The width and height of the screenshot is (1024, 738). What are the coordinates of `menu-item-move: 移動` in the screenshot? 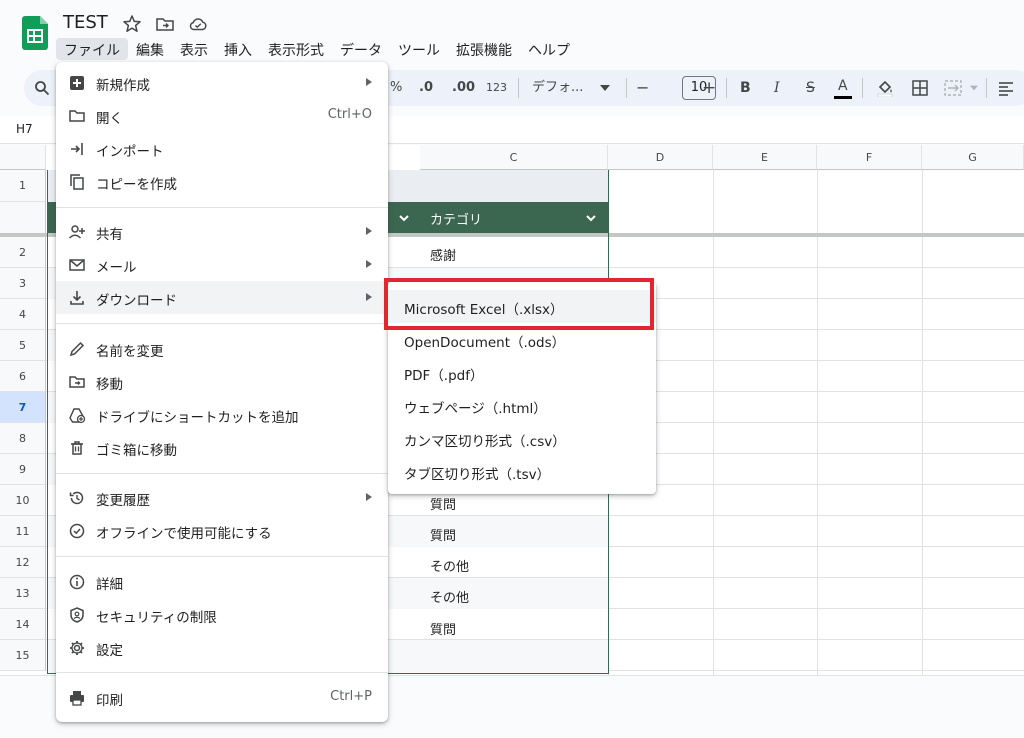 It's located at (222, 381).